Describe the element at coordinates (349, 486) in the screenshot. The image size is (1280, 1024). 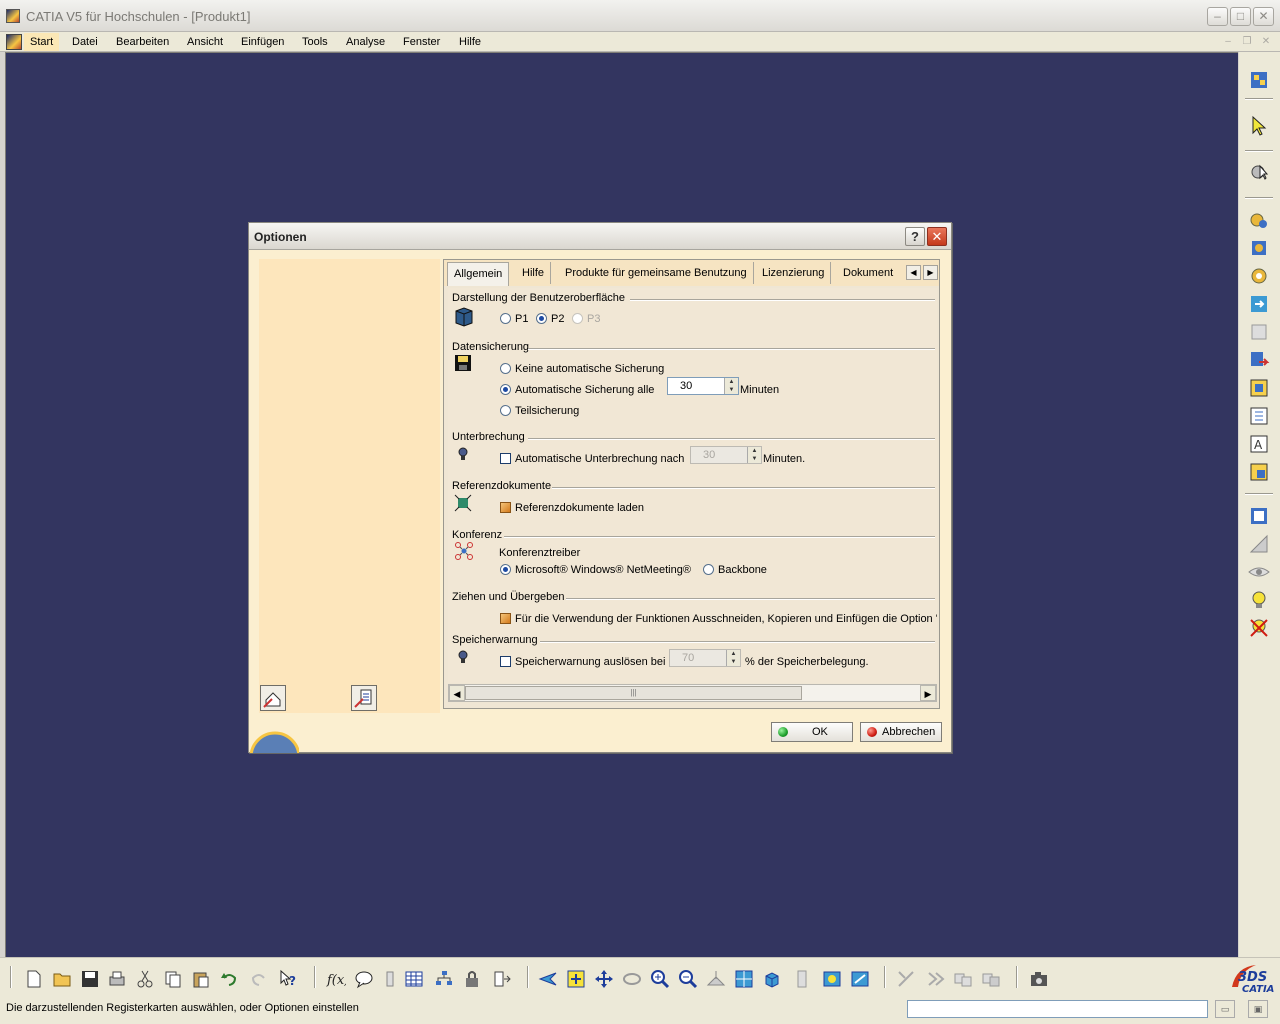
I see `options-tree` at that location.